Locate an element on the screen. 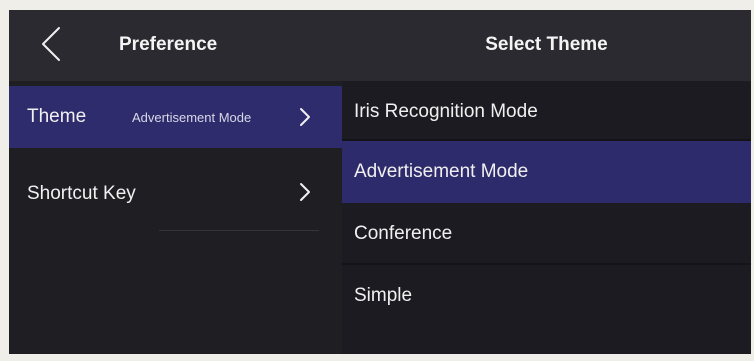  menu-item-theme: Theme Advertisement Mode is located at coordinates (175, 117).